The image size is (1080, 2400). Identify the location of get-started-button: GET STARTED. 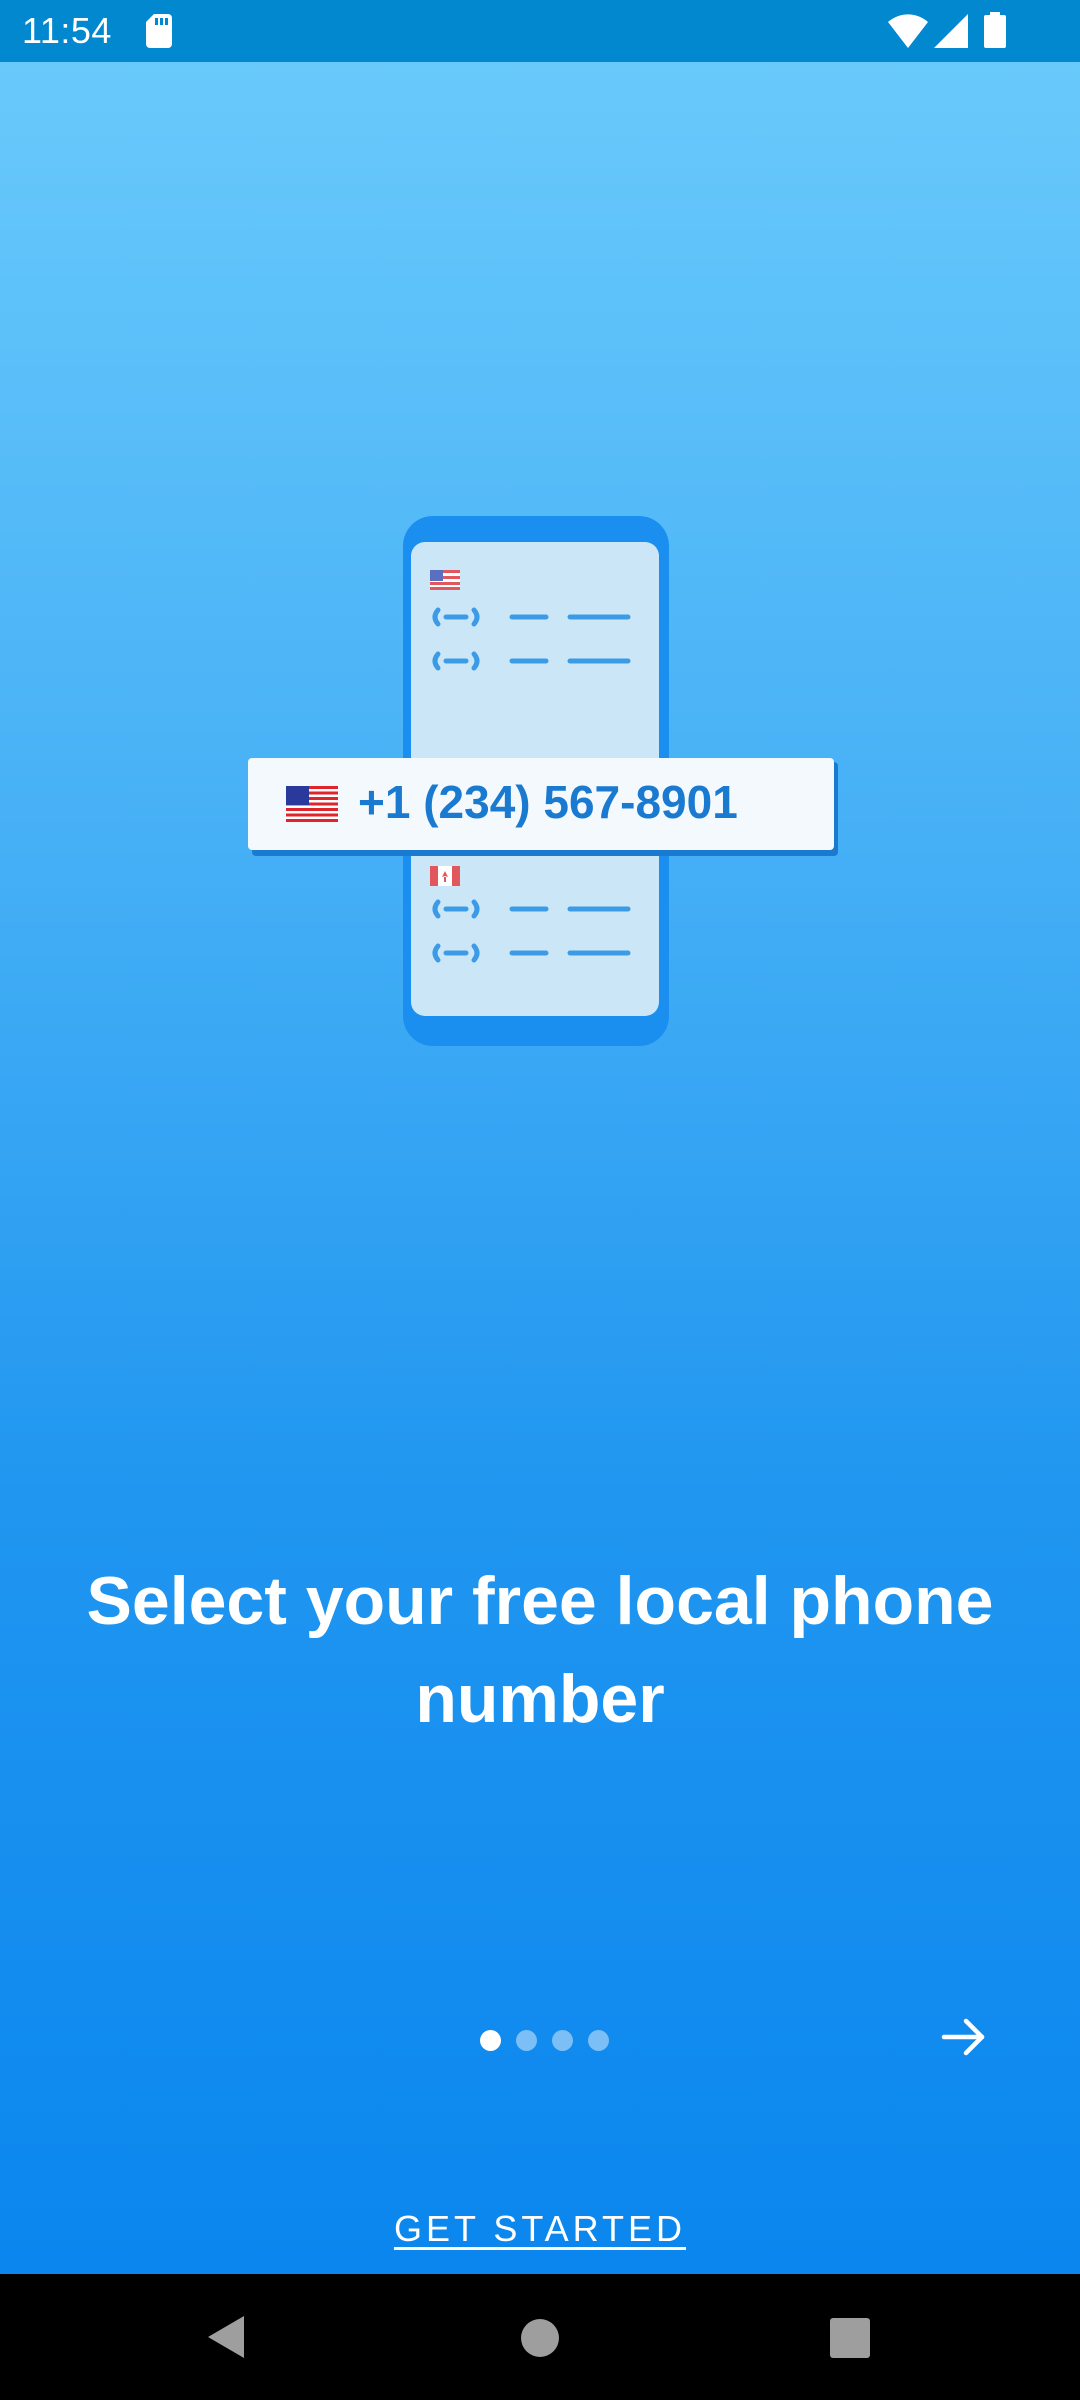
(540, 2229).